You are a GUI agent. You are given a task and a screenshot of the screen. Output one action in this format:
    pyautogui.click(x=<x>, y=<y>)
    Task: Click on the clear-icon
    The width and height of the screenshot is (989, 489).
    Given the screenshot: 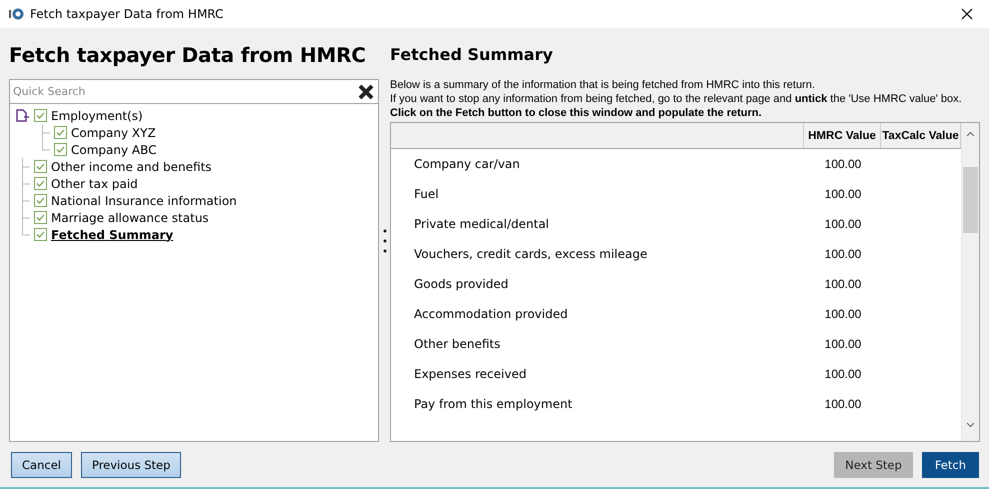 What is the action you would take?
    pyautogui.click(x=366, y=91)
    